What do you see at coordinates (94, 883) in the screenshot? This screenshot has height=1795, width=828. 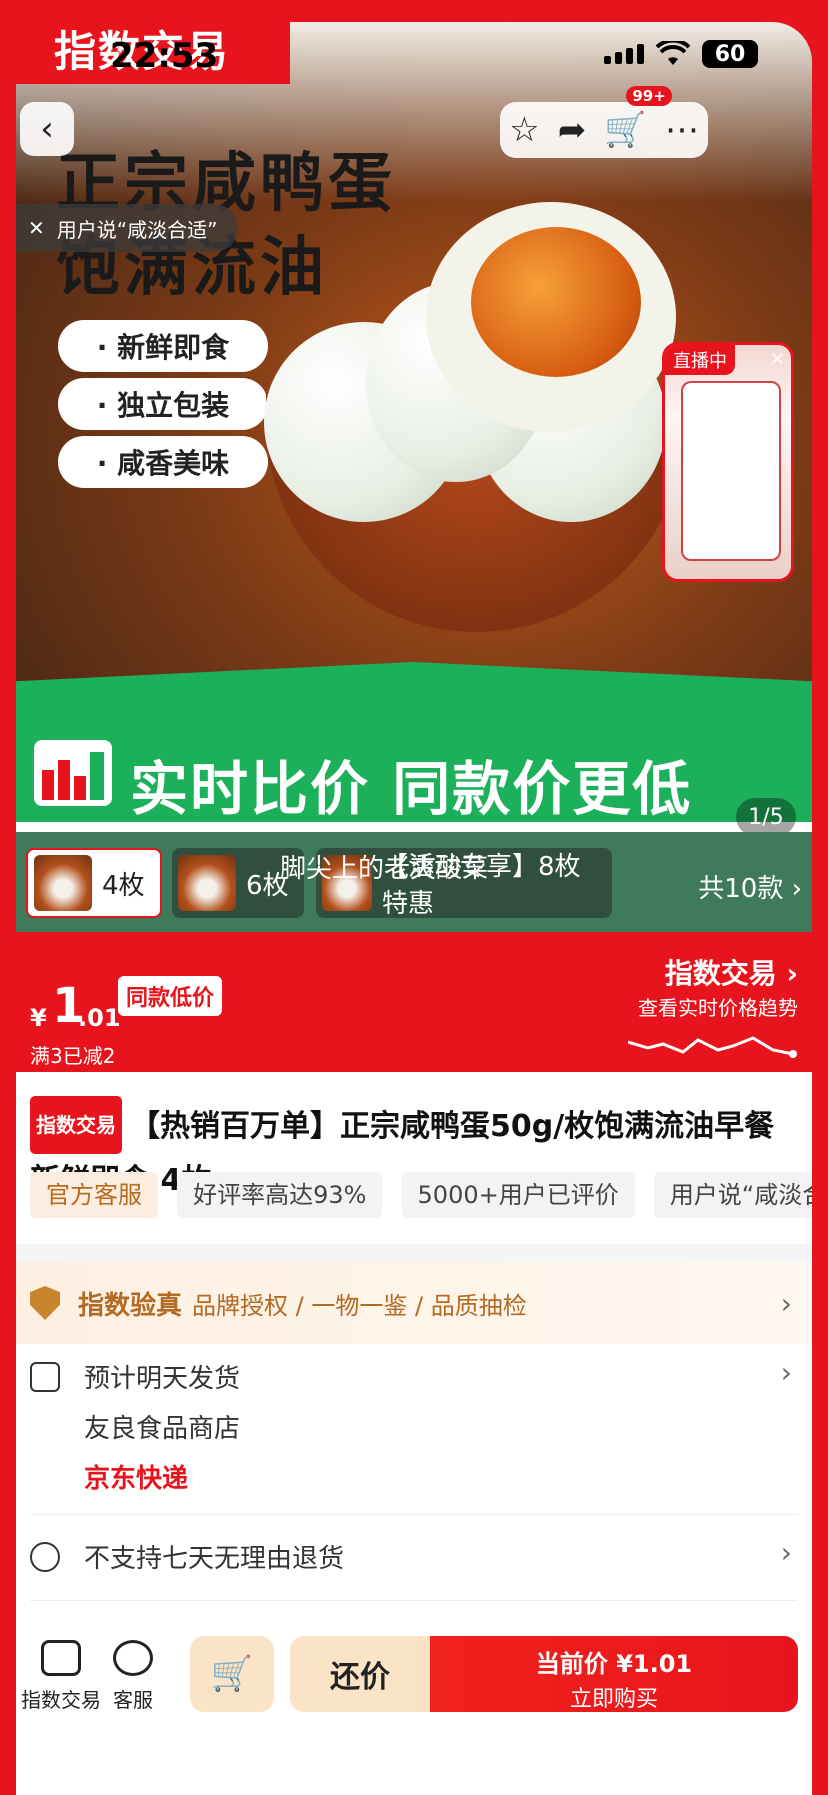 I see `variant-option: 4枚` at bounding box center [94, 883].